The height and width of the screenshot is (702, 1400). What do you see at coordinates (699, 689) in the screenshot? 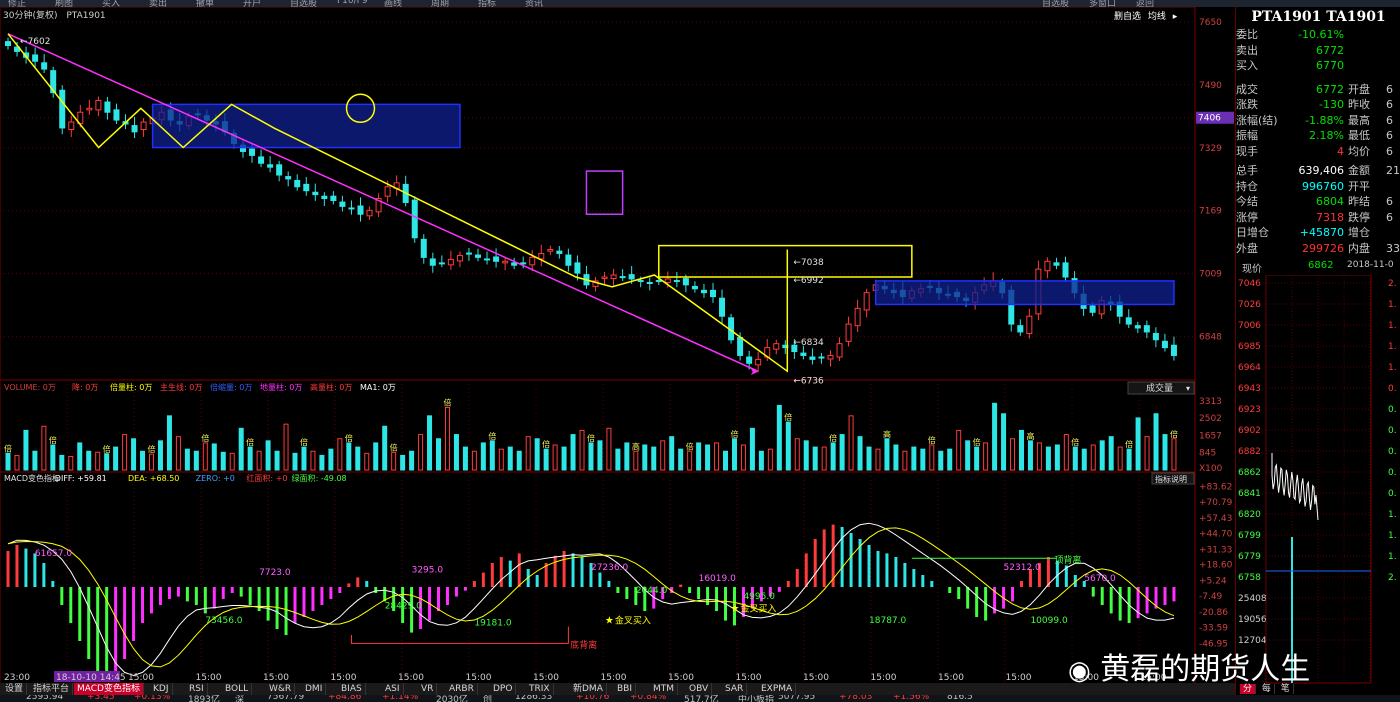
I see `indicator-tab: OBV` at bounding box center [699, 689].